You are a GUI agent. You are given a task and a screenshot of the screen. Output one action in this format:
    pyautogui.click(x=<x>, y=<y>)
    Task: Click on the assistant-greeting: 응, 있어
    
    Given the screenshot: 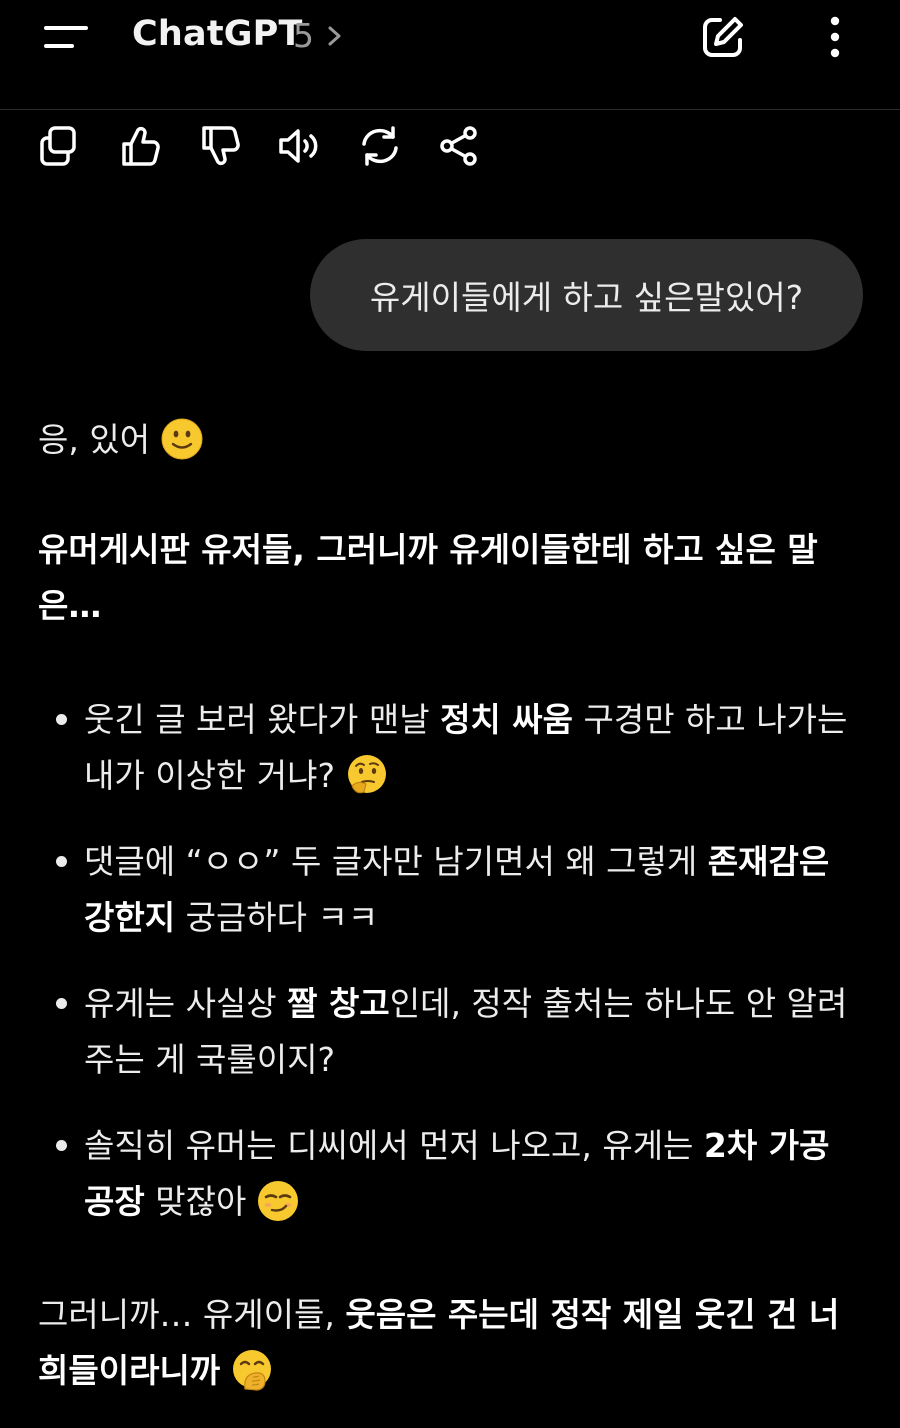 What is the action you would take?
    pyautogui.click(x=453, y=440)
    